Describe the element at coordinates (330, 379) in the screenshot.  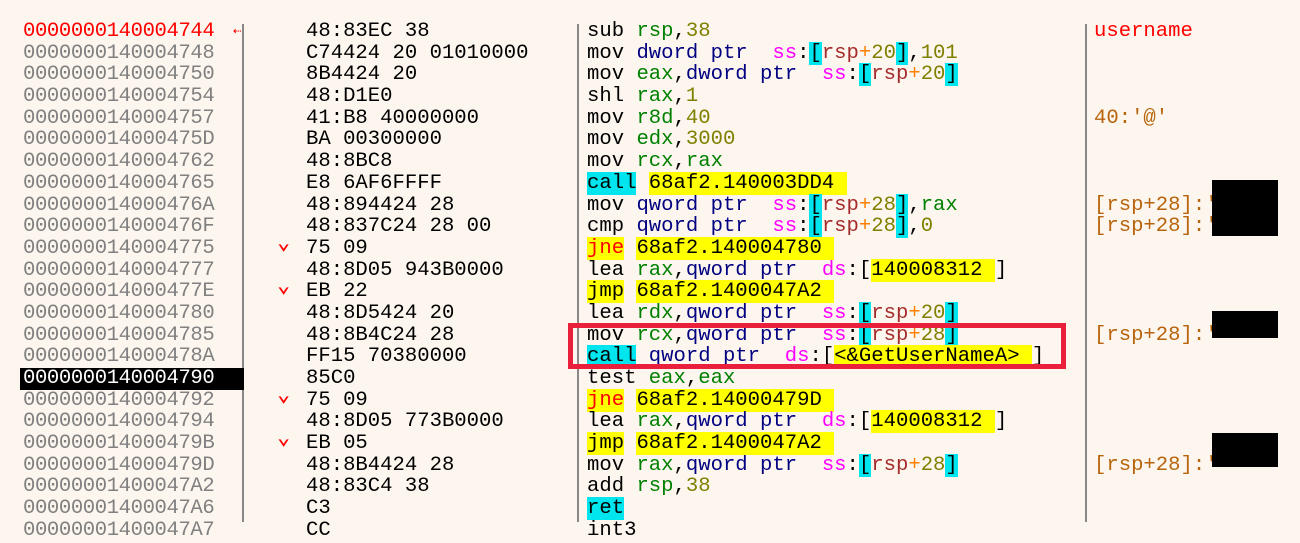
I see `bytes-cell: 85C0` at that location.